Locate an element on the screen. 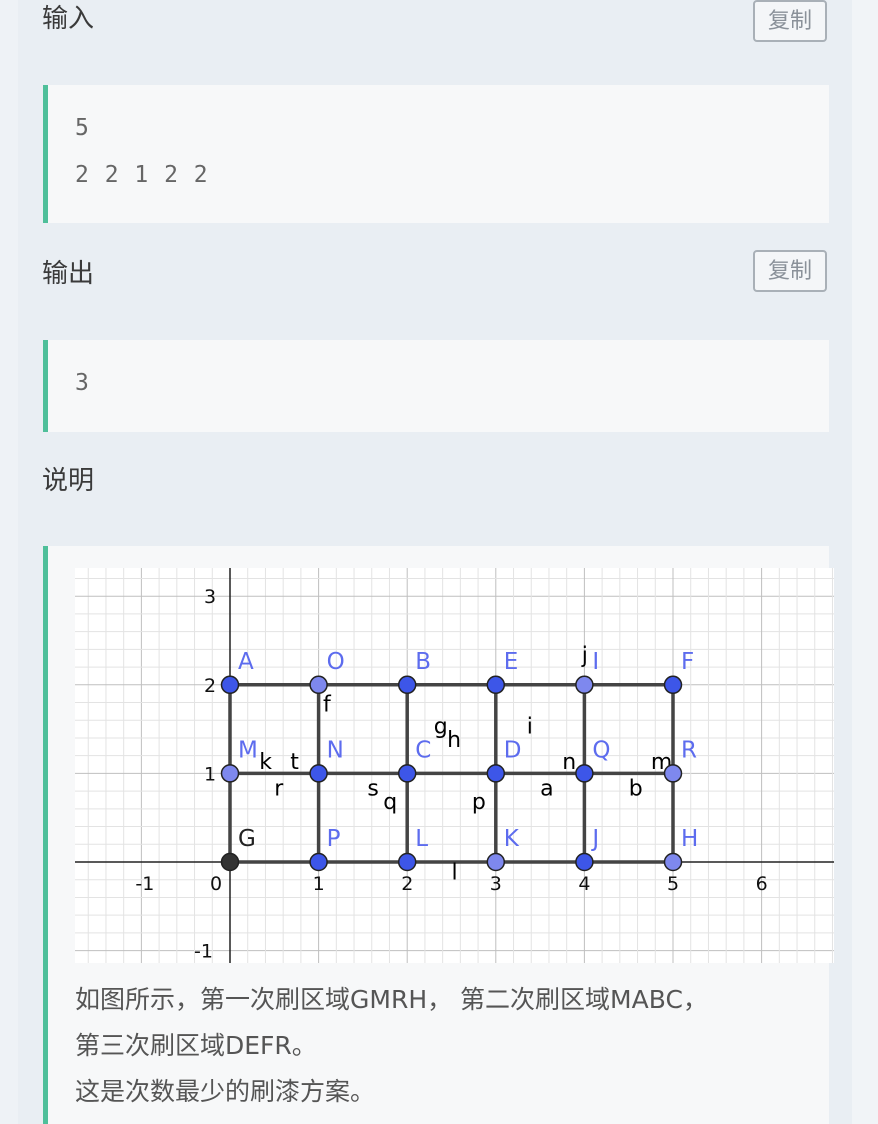  point-label: N is located at coordinates (335, 750).